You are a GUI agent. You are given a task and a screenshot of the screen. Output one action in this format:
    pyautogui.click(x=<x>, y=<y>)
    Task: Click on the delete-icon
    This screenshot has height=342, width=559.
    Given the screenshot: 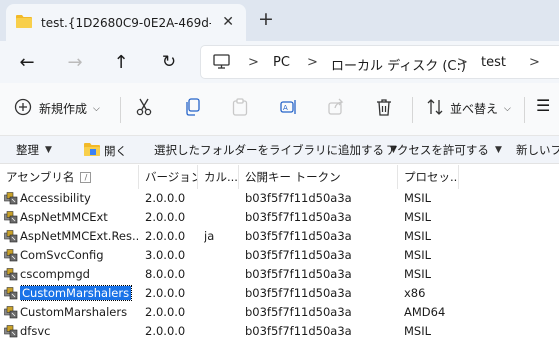 What is the action you would take?
    pyautogui.click(x=384, y=107)
    